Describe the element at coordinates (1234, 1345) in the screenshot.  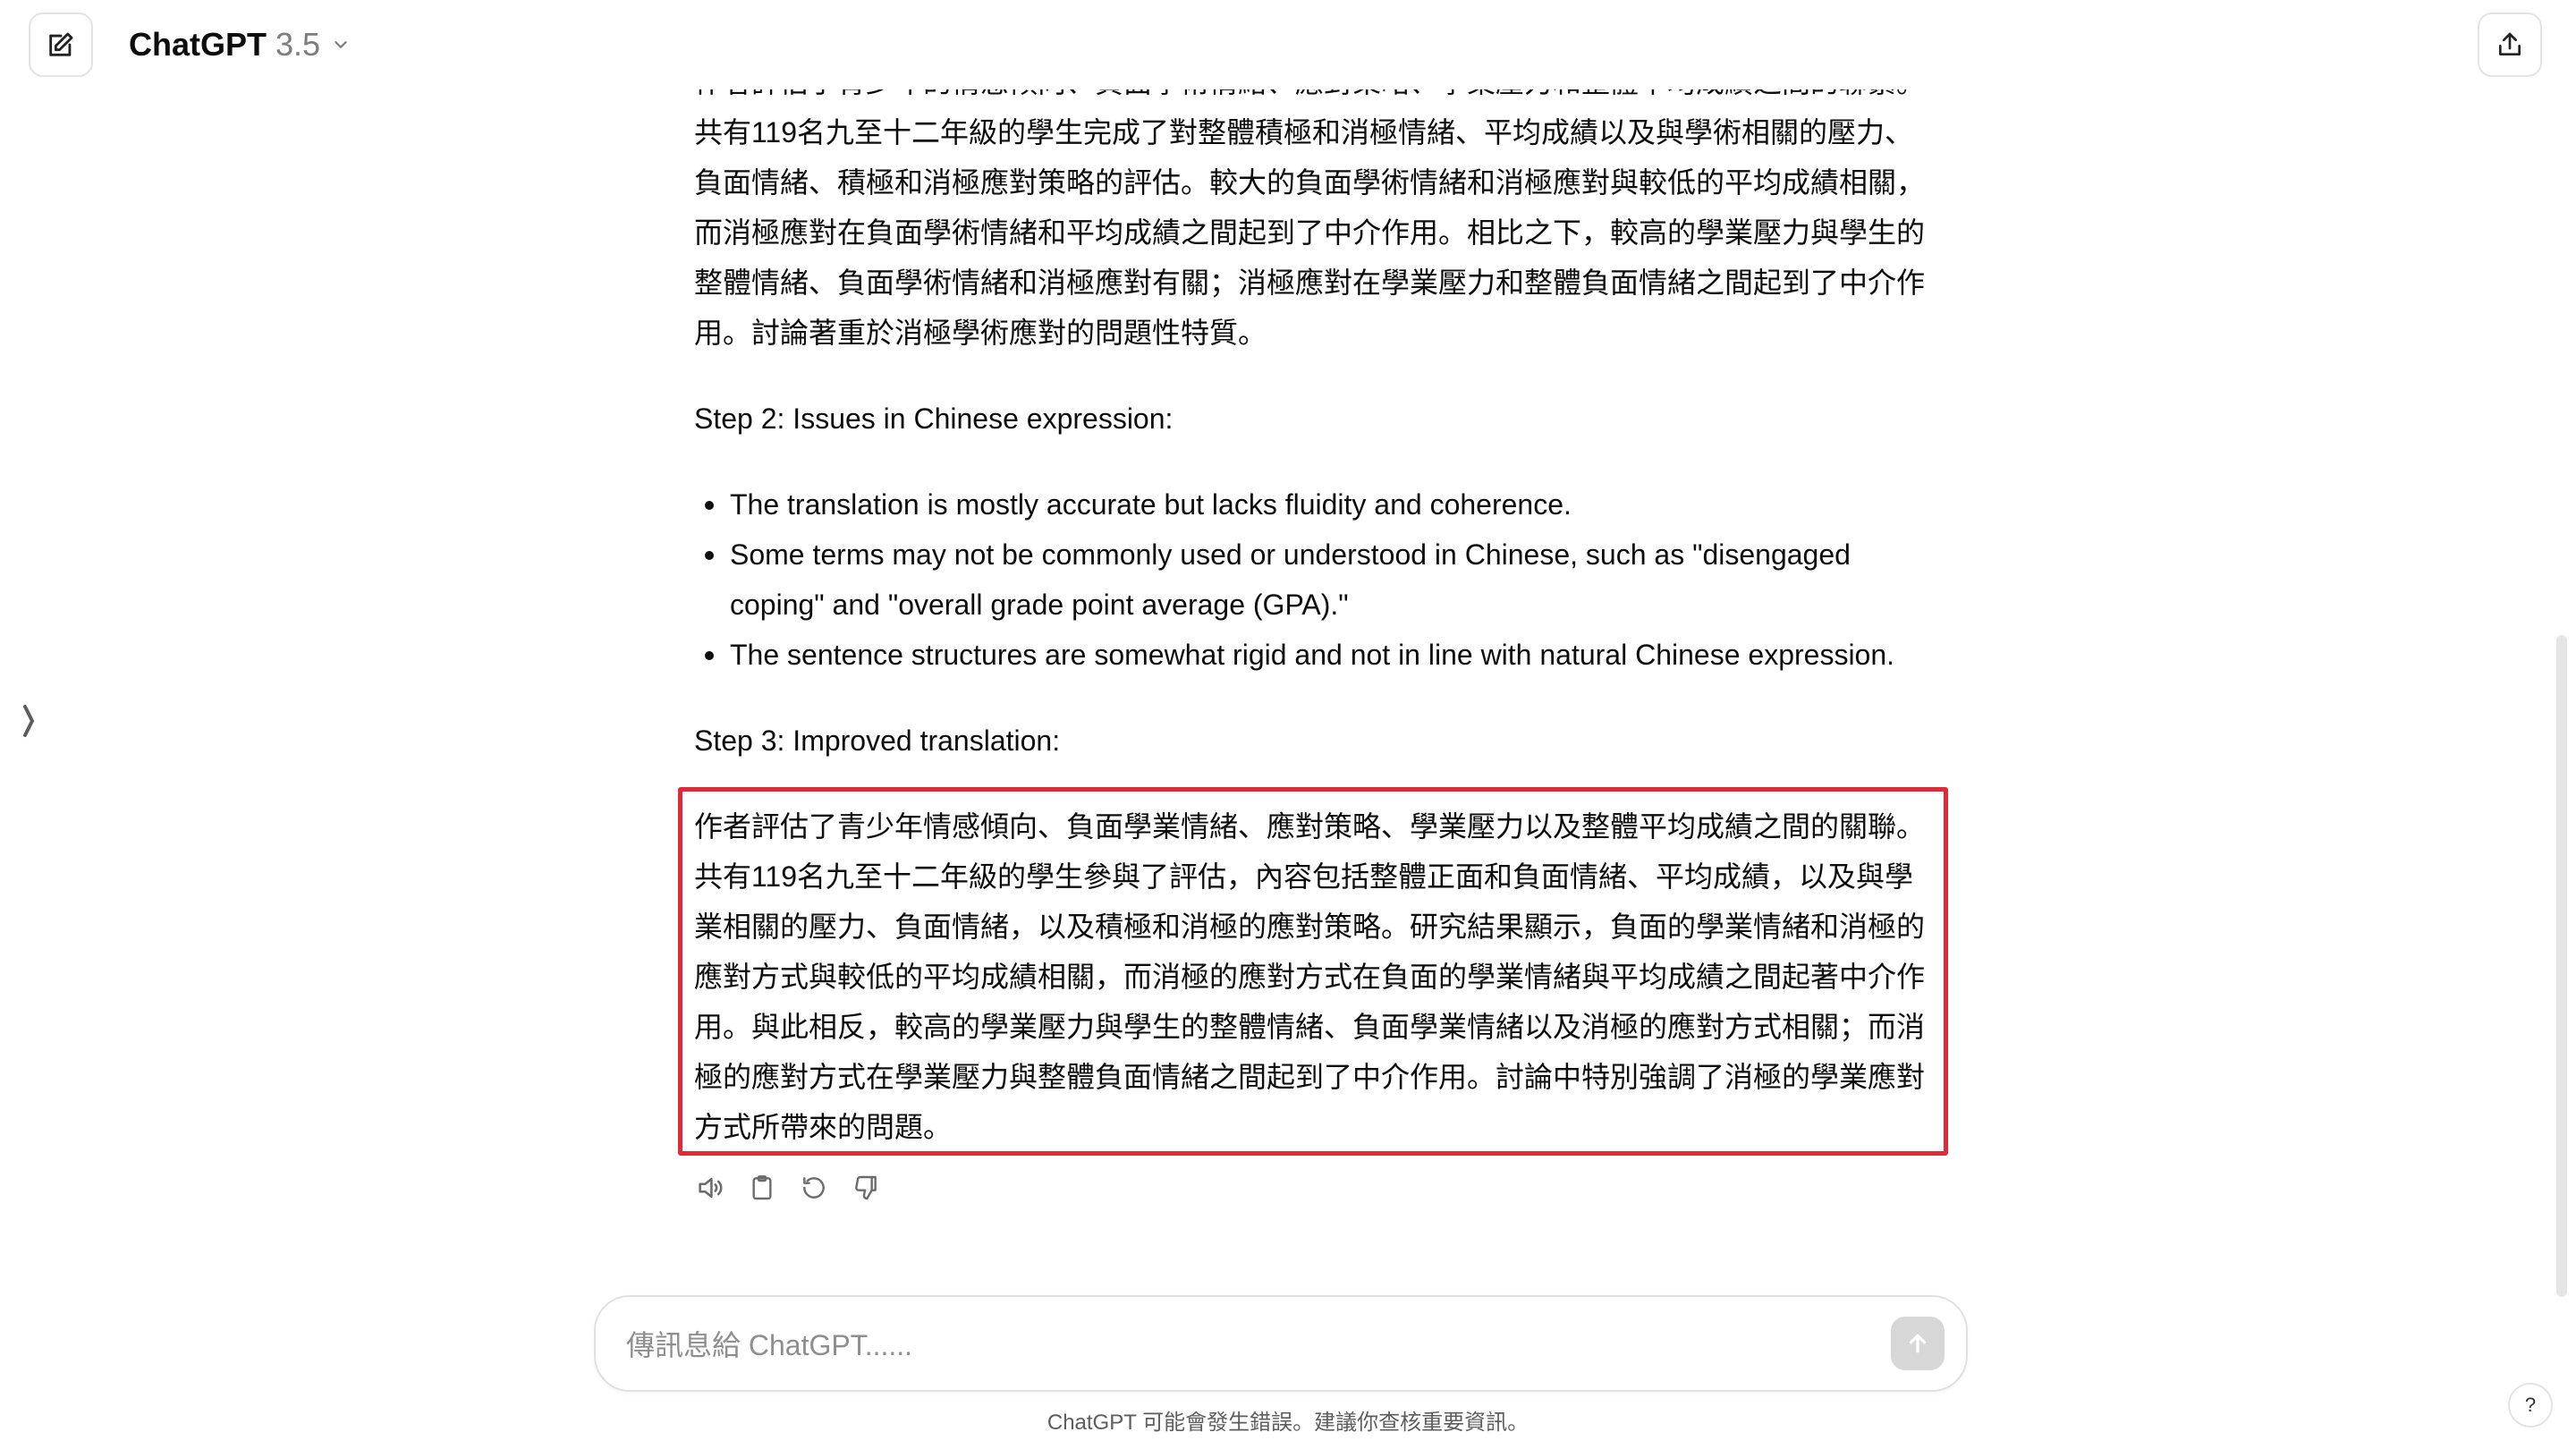
I see `message-input` at that location.